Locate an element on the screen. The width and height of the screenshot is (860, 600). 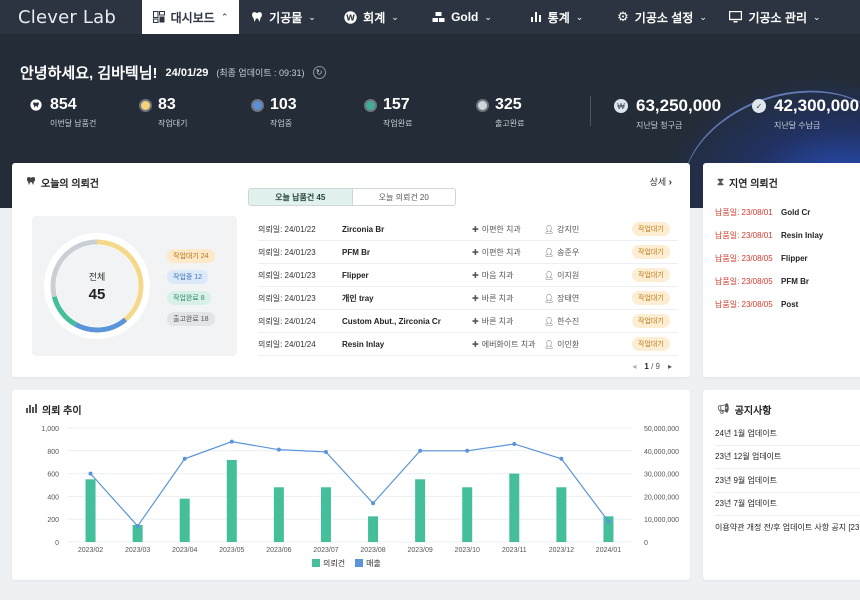
request-date: 의뢰일: 24/01/24 is located at coordinates (287, 344).